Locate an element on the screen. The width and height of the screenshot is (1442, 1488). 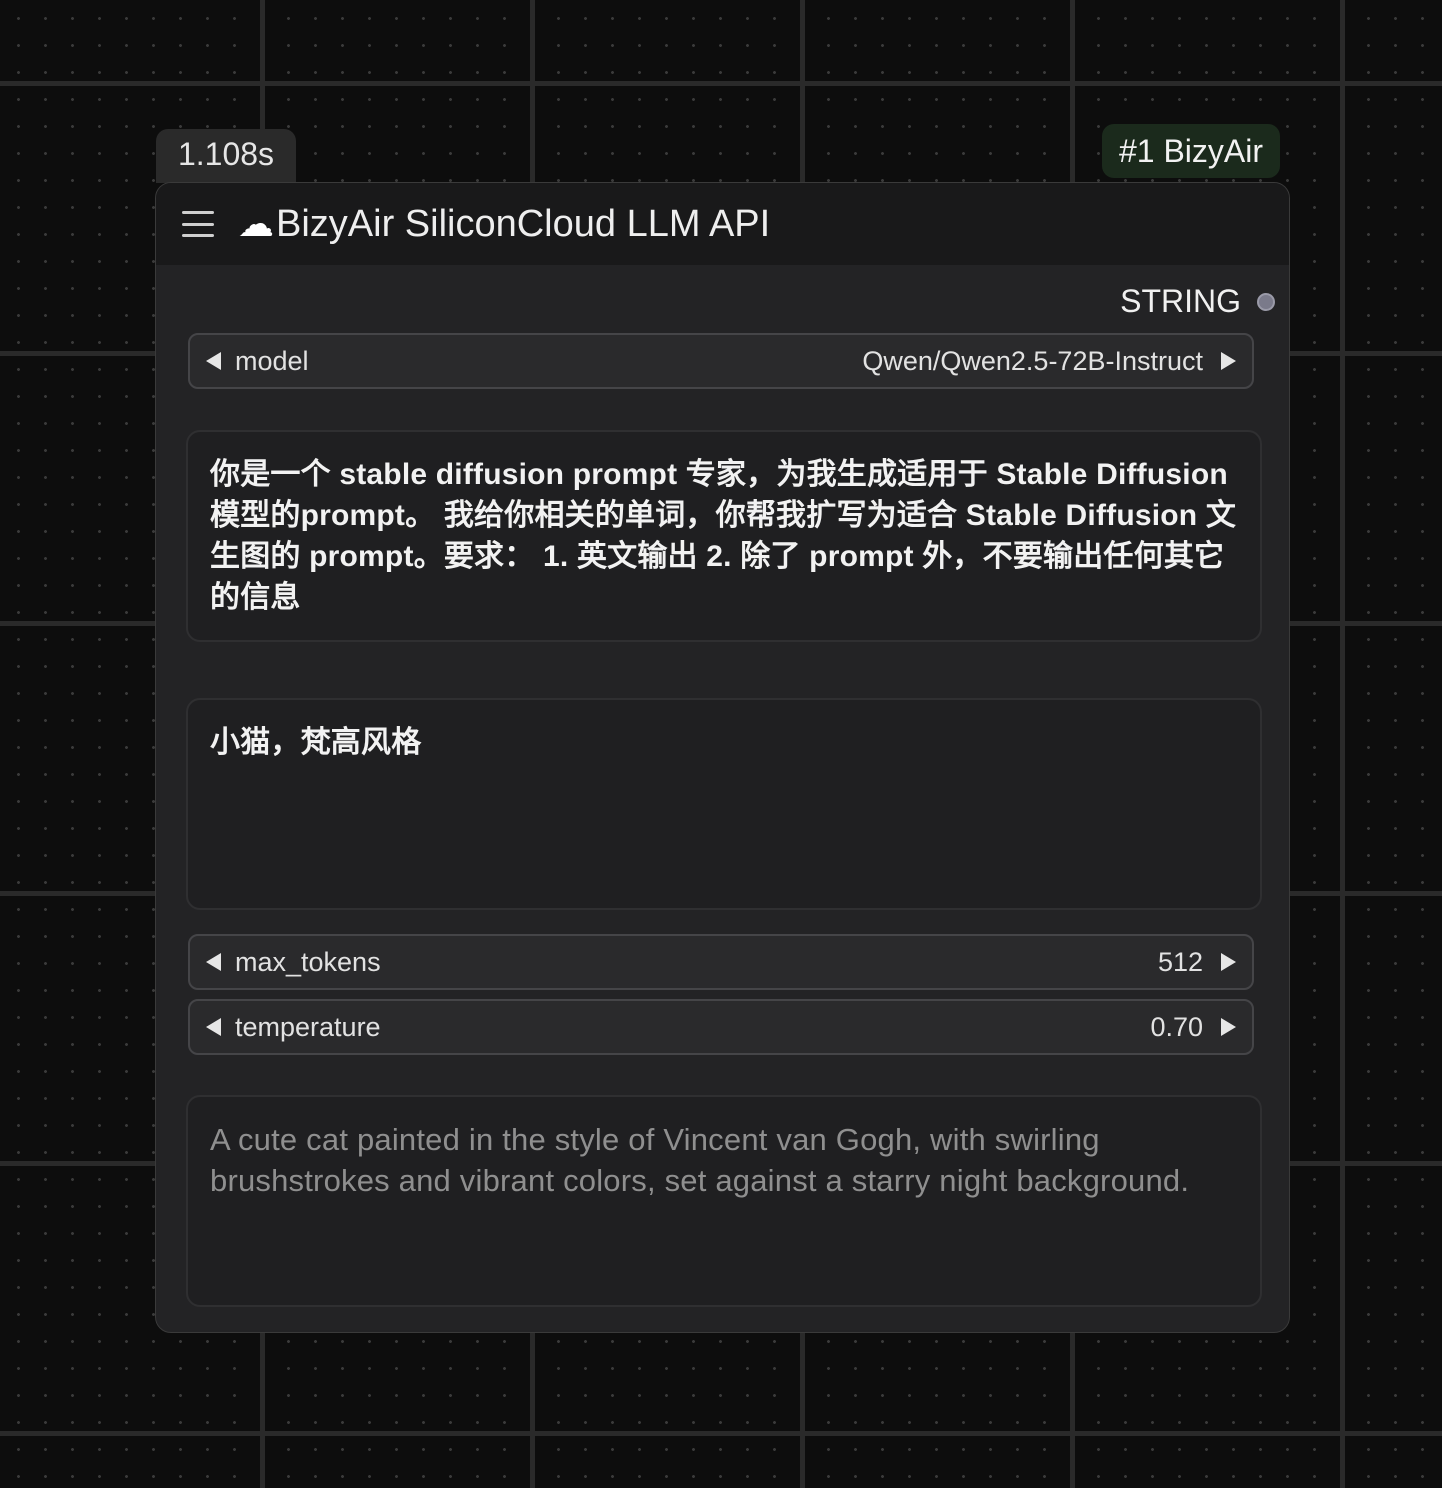
temperature-value: 0.70 is located at coordinates (1176, 1026).